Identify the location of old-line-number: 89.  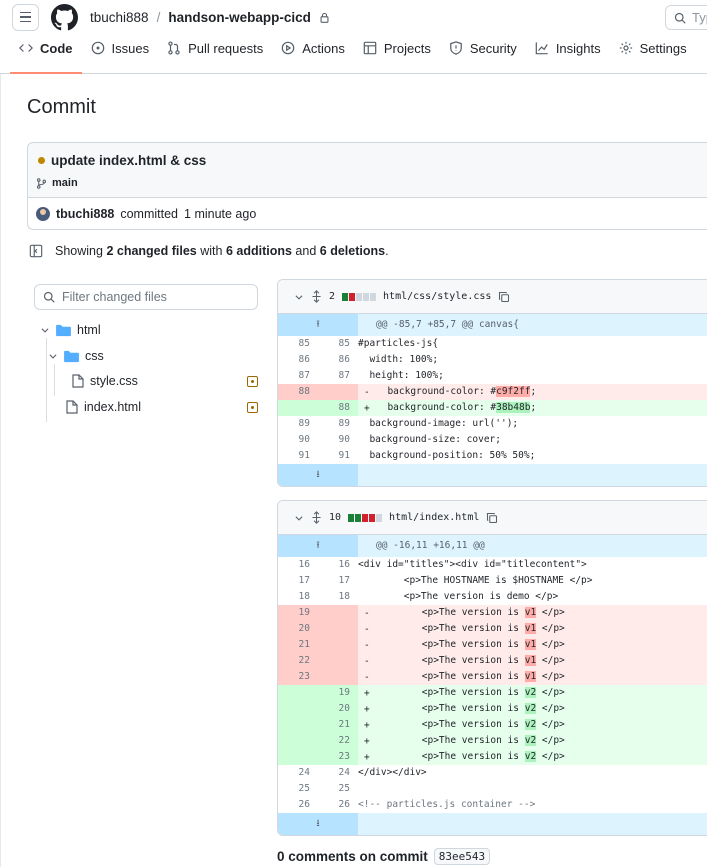
(298, 424).